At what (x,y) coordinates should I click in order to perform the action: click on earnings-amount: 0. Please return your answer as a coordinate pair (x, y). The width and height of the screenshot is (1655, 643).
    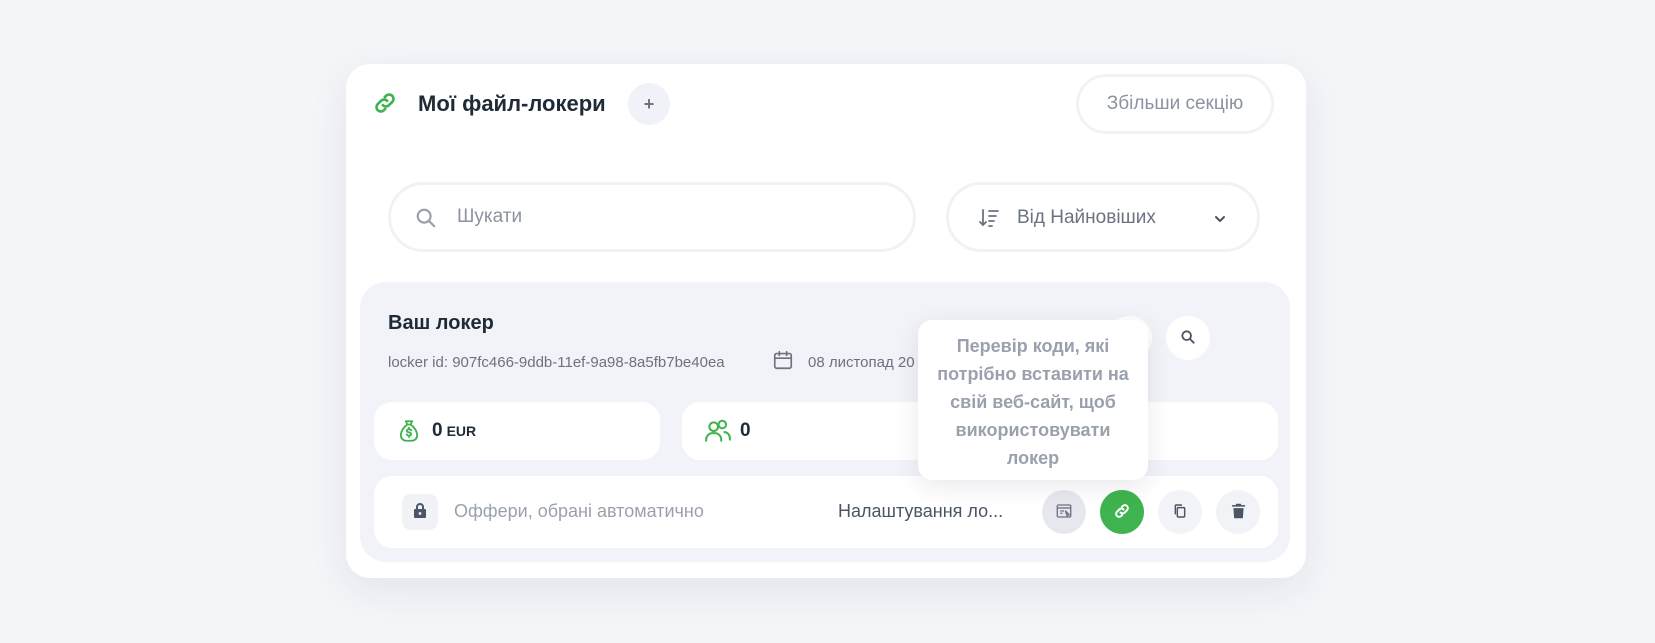
    Looking at the image, I should click on (437, 430).